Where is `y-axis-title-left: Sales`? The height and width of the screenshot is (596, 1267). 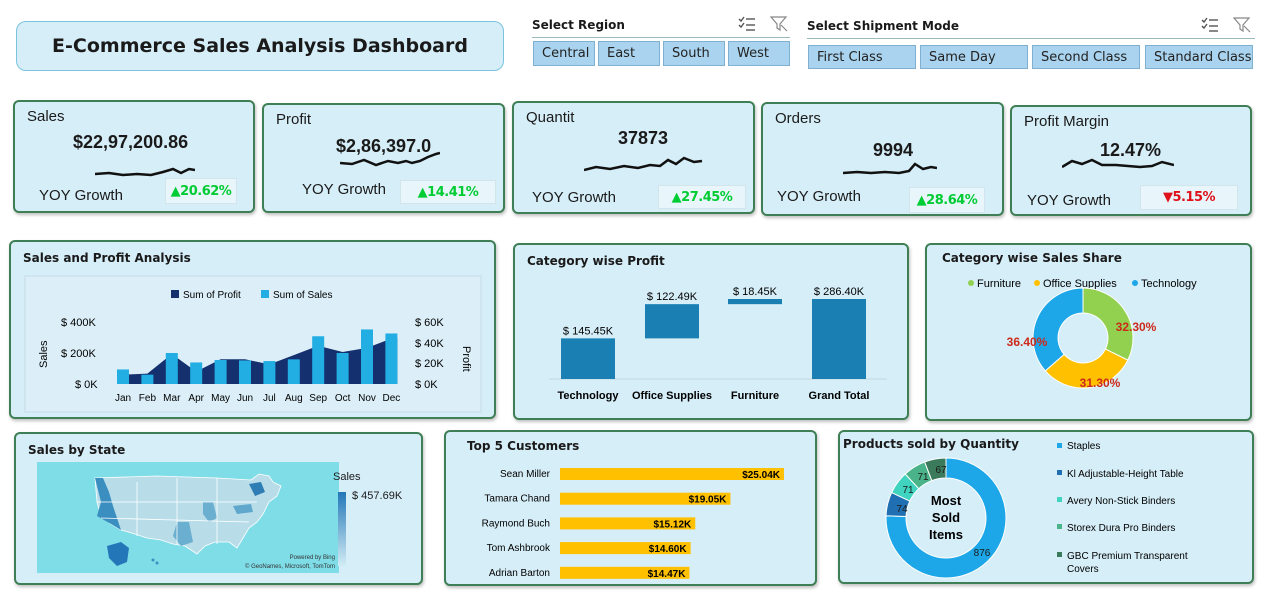
y-axis-title-left: Sales is located at coordinates (44, 354).